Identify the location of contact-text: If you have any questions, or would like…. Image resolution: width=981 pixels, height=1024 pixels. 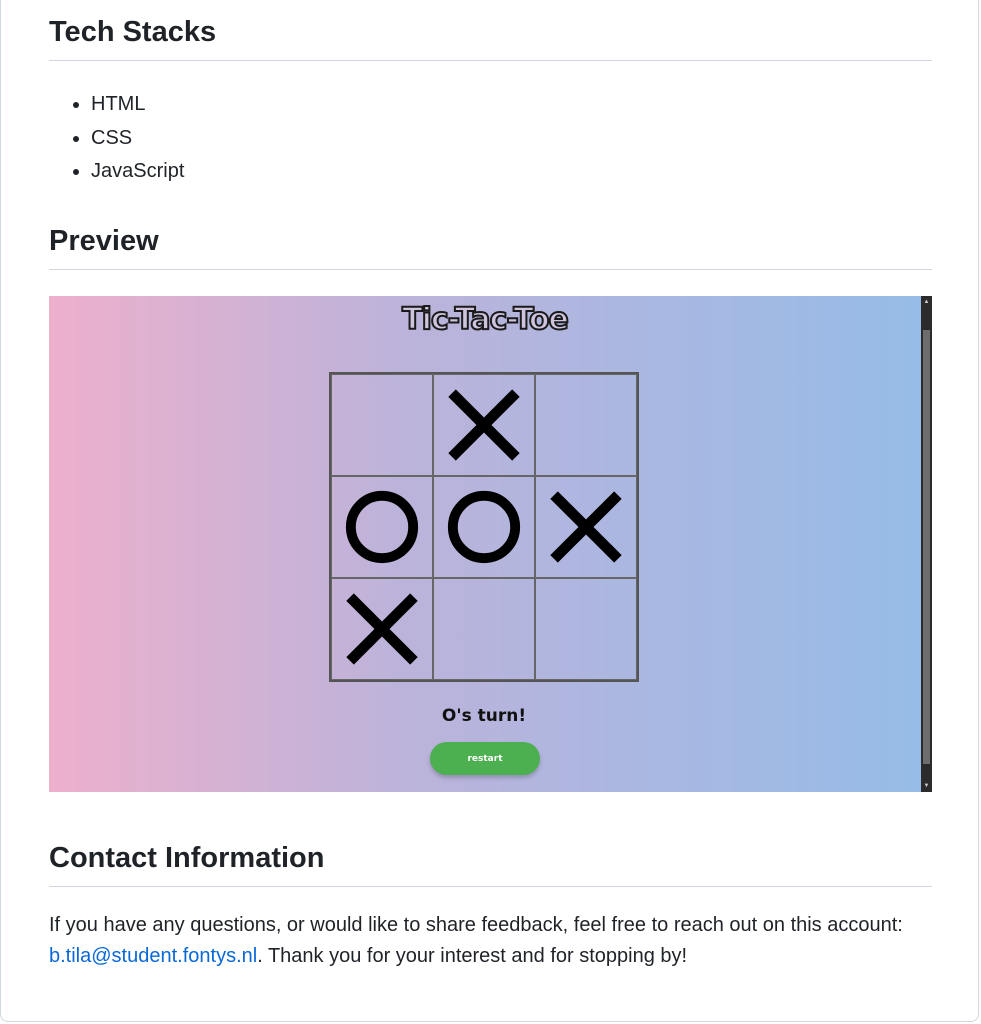
(476, 925).